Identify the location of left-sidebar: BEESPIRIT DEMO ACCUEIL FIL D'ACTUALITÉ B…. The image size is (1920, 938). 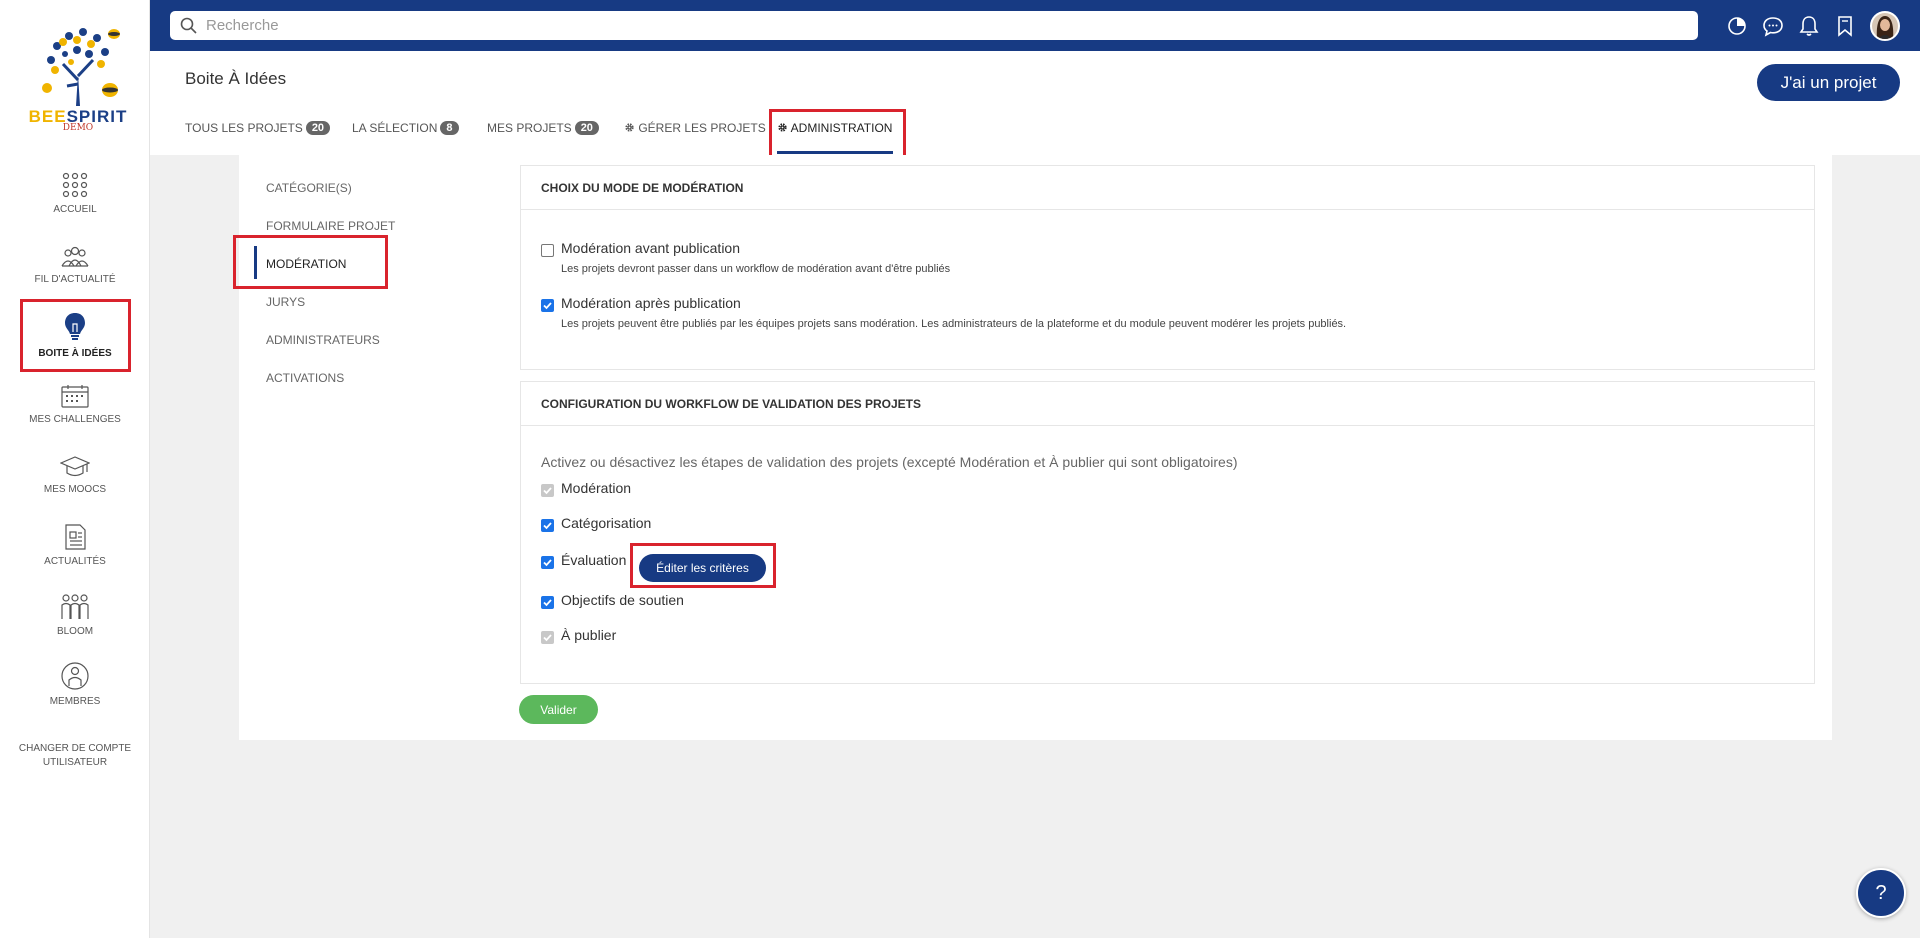
(75, 469).